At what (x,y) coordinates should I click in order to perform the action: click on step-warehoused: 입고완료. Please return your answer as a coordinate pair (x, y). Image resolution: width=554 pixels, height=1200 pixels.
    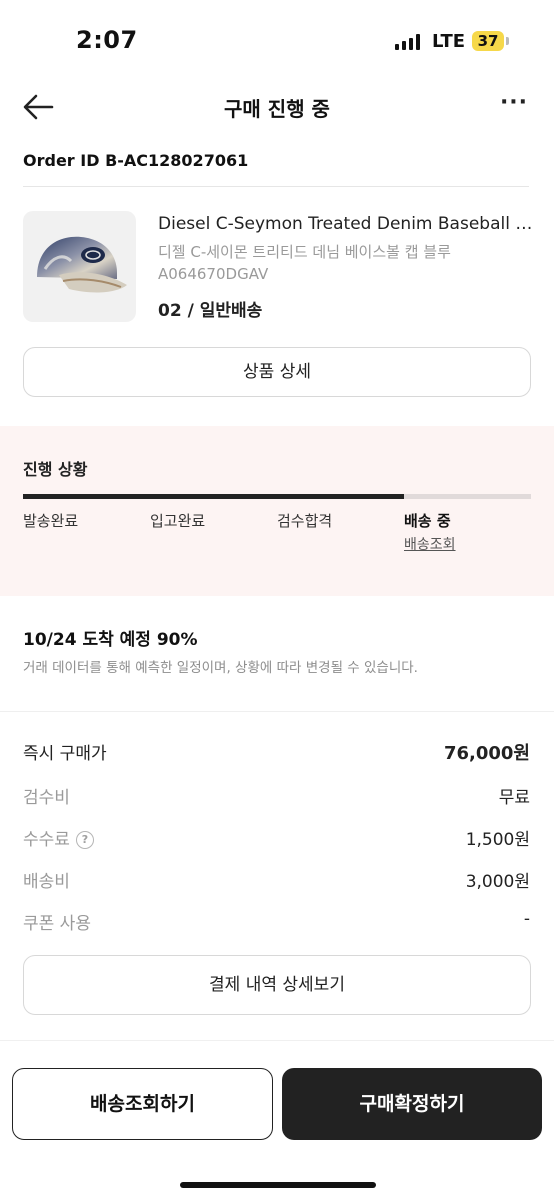
    Looking at the image, I should click on (178, 521).